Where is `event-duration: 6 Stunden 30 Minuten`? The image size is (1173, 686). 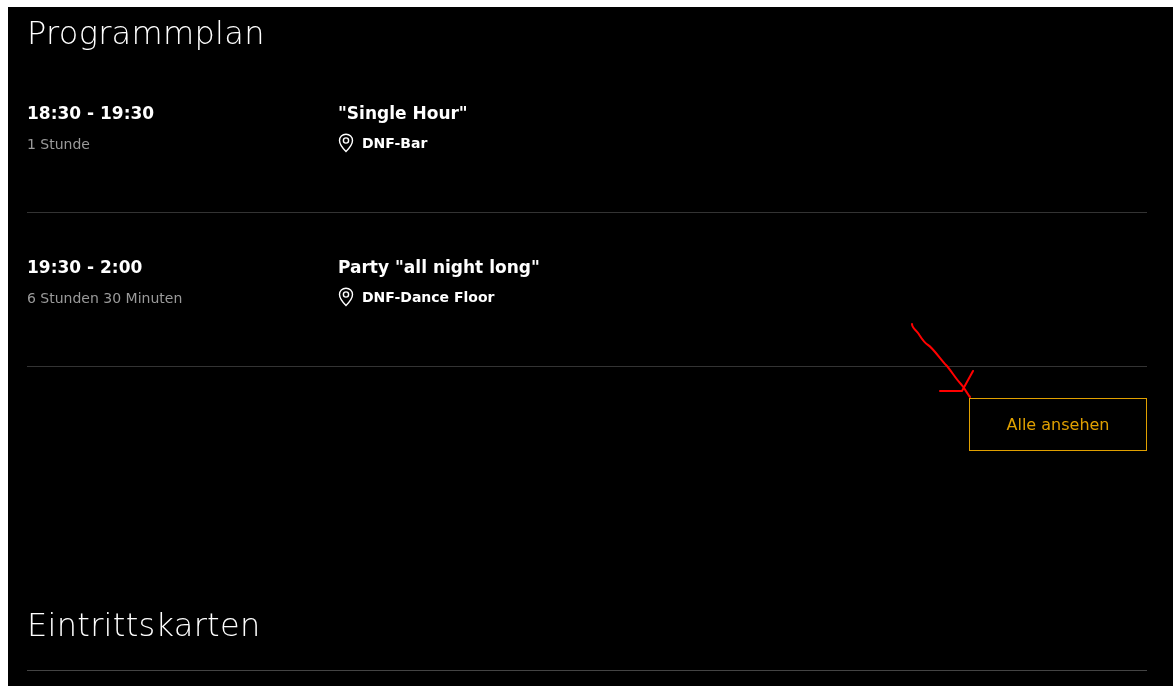
event-duration: 6 Stunden 30 Minuten is located at coordinates (105, 298).